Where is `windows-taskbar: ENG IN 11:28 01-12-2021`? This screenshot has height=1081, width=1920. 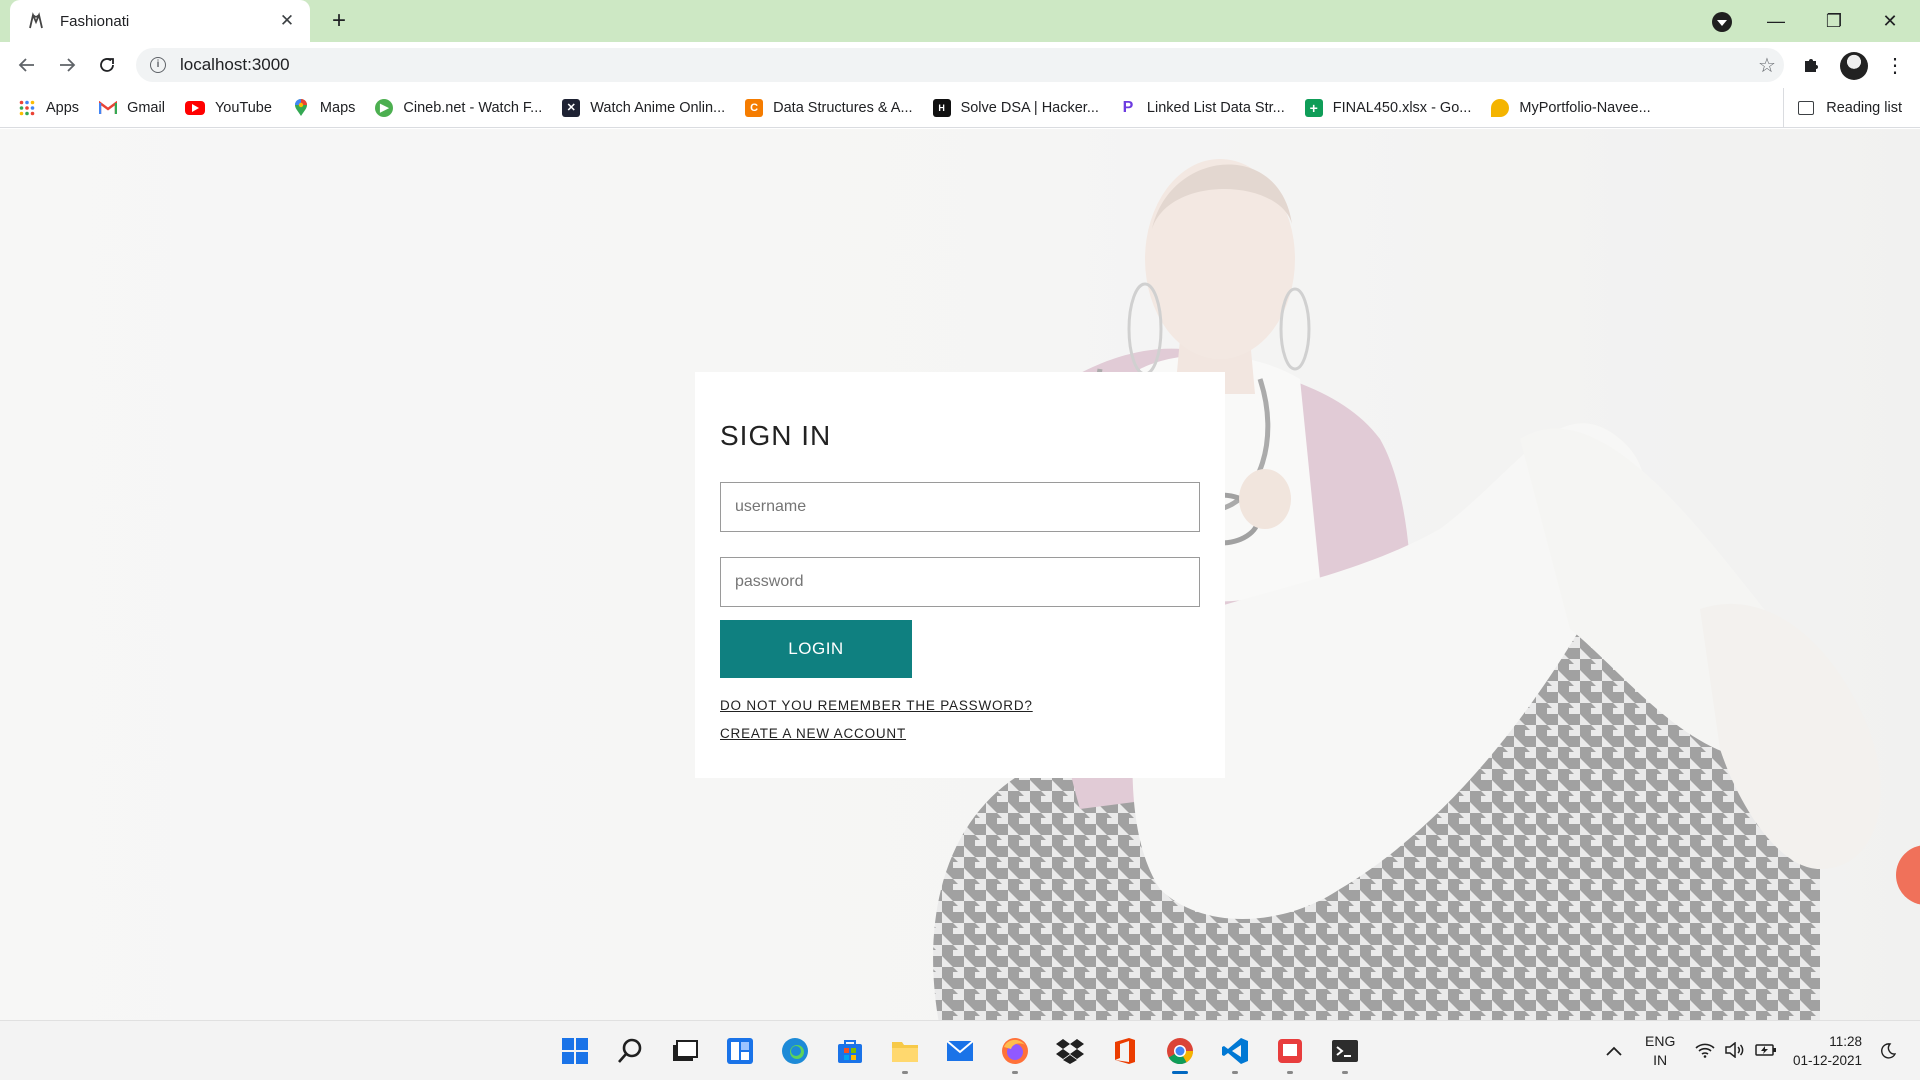
windows-taskbar: ENG IN 11:28 01-12-2021 is located at coordinates (960, 1050).